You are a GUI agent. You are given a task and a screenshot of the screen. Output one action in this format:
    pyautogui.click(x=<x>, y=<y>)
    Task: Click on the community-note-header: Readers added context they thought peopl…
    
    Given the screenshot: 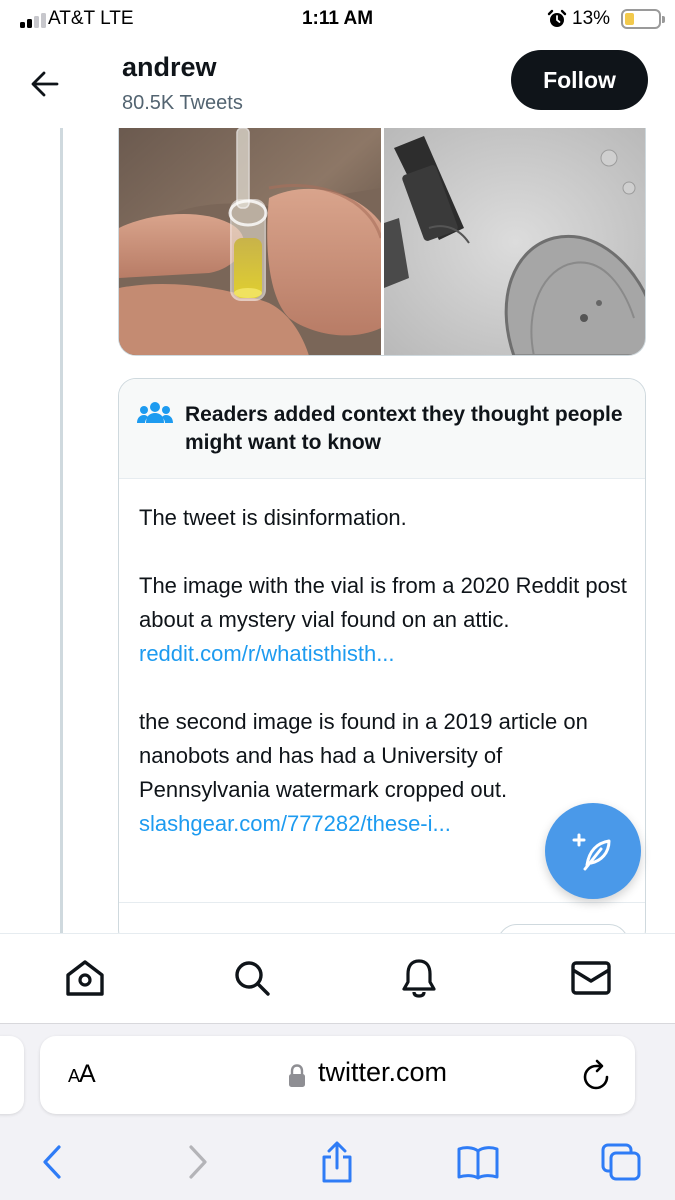 What is the action you would take?
    pyautogui.click(x=382, y=429)
    